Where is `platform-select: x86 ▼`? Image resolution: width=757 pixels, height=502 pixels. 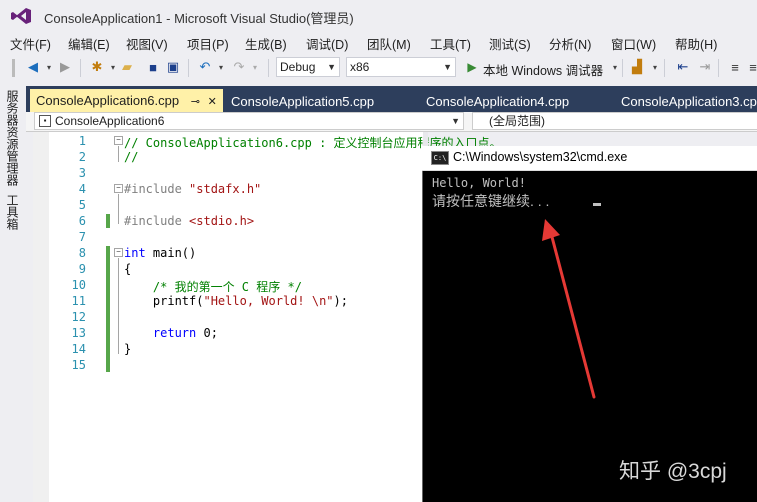
platform-select: x86 ▼ is located at coordinates (401, 67).